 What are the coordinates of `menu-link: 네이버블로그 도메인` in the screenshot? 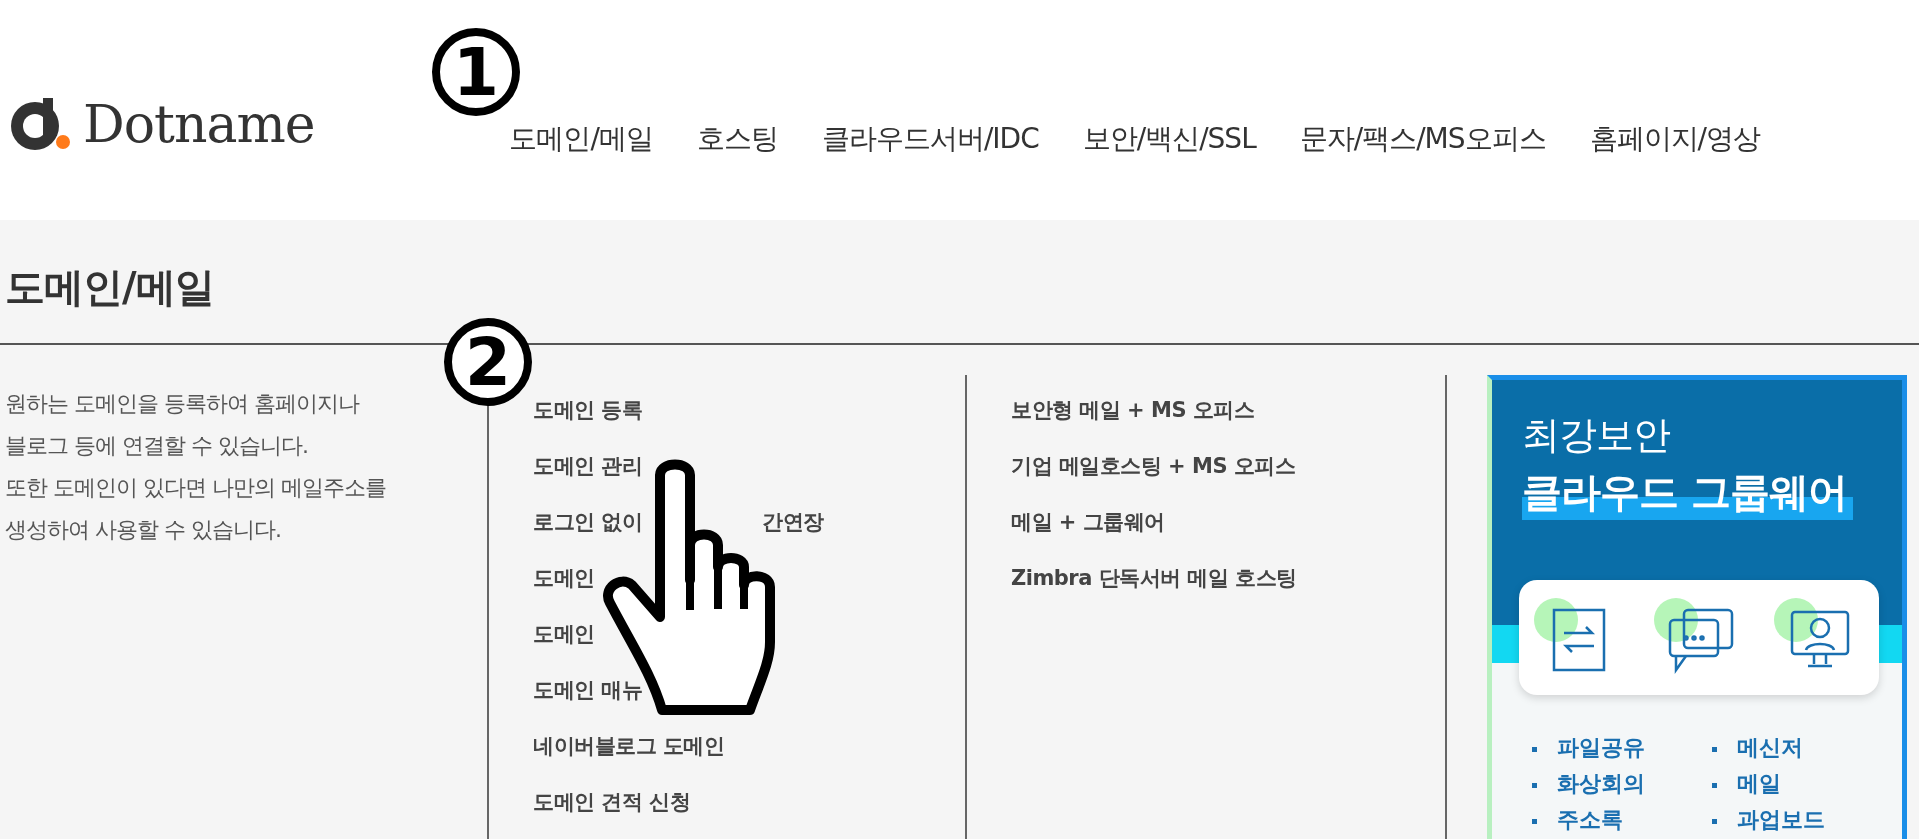 It's located at (749, 746).